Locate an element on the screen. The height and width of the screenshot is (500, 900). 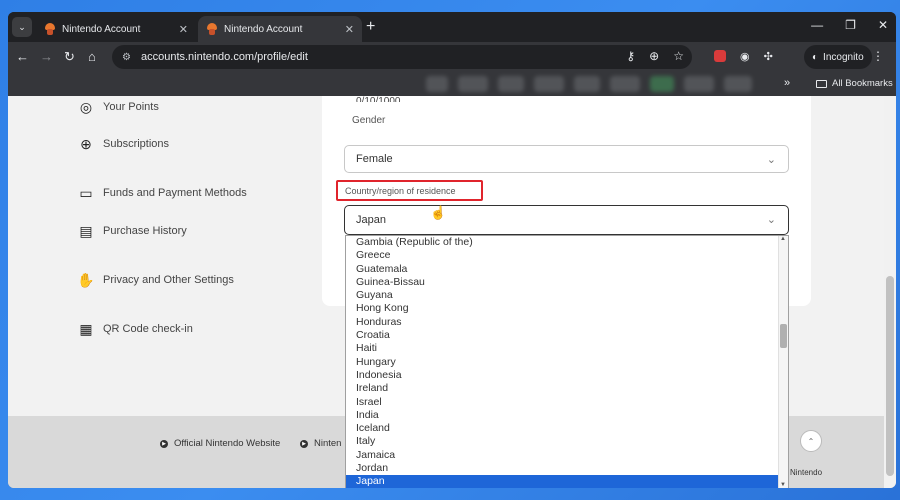
footer-link-nintendo: ▶ Ninten is located at coordinates (320, 443).